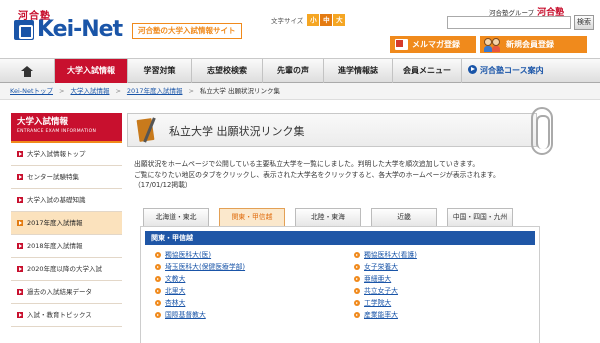 This screenshot has height=343, width=600. Describe the element at coordinates (66, 128) in the screenshot. I see `sidebar-header: 大学入試情報 ENTRANCE EXAM INFORMATION` at that location.